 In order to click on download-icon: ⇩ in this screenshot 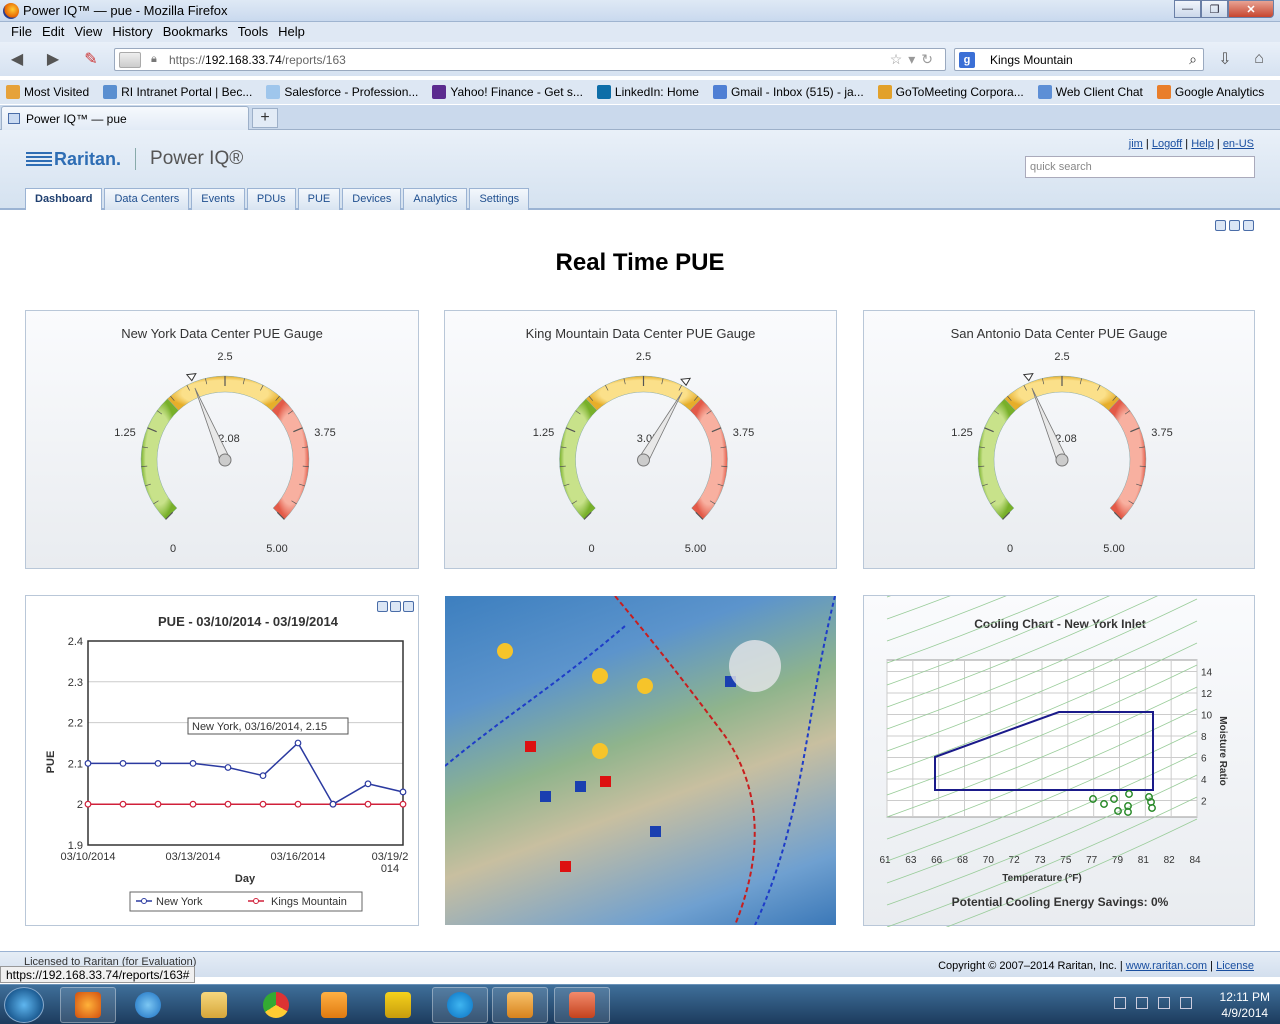, I will do `click(1225, 59)`.